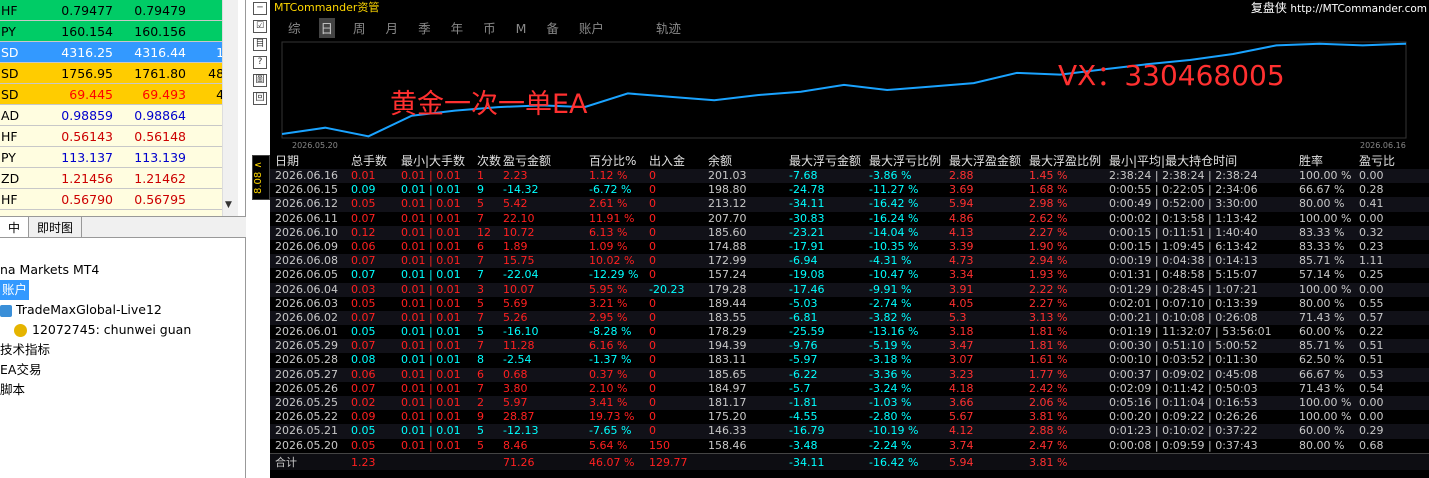 This screenshot has width=1429, height=478. Describe the element at coordinates (228, 205) in the screenshot. I see `scroll-down-icon: ▼` at that location.